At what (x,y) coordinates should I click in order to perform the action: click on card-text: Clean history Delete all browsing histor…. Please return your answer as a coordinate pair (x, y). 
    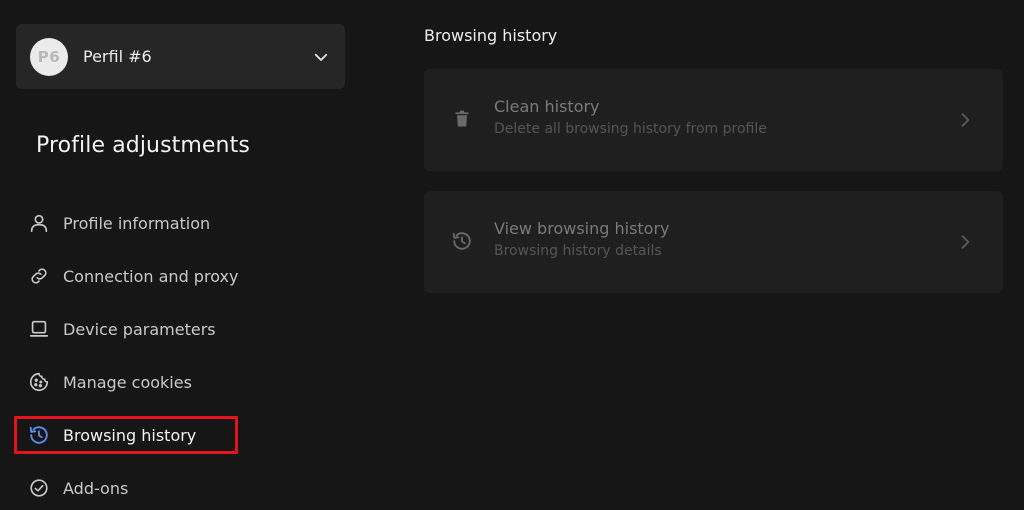
    Looking at the image, I should click on (630, 117).